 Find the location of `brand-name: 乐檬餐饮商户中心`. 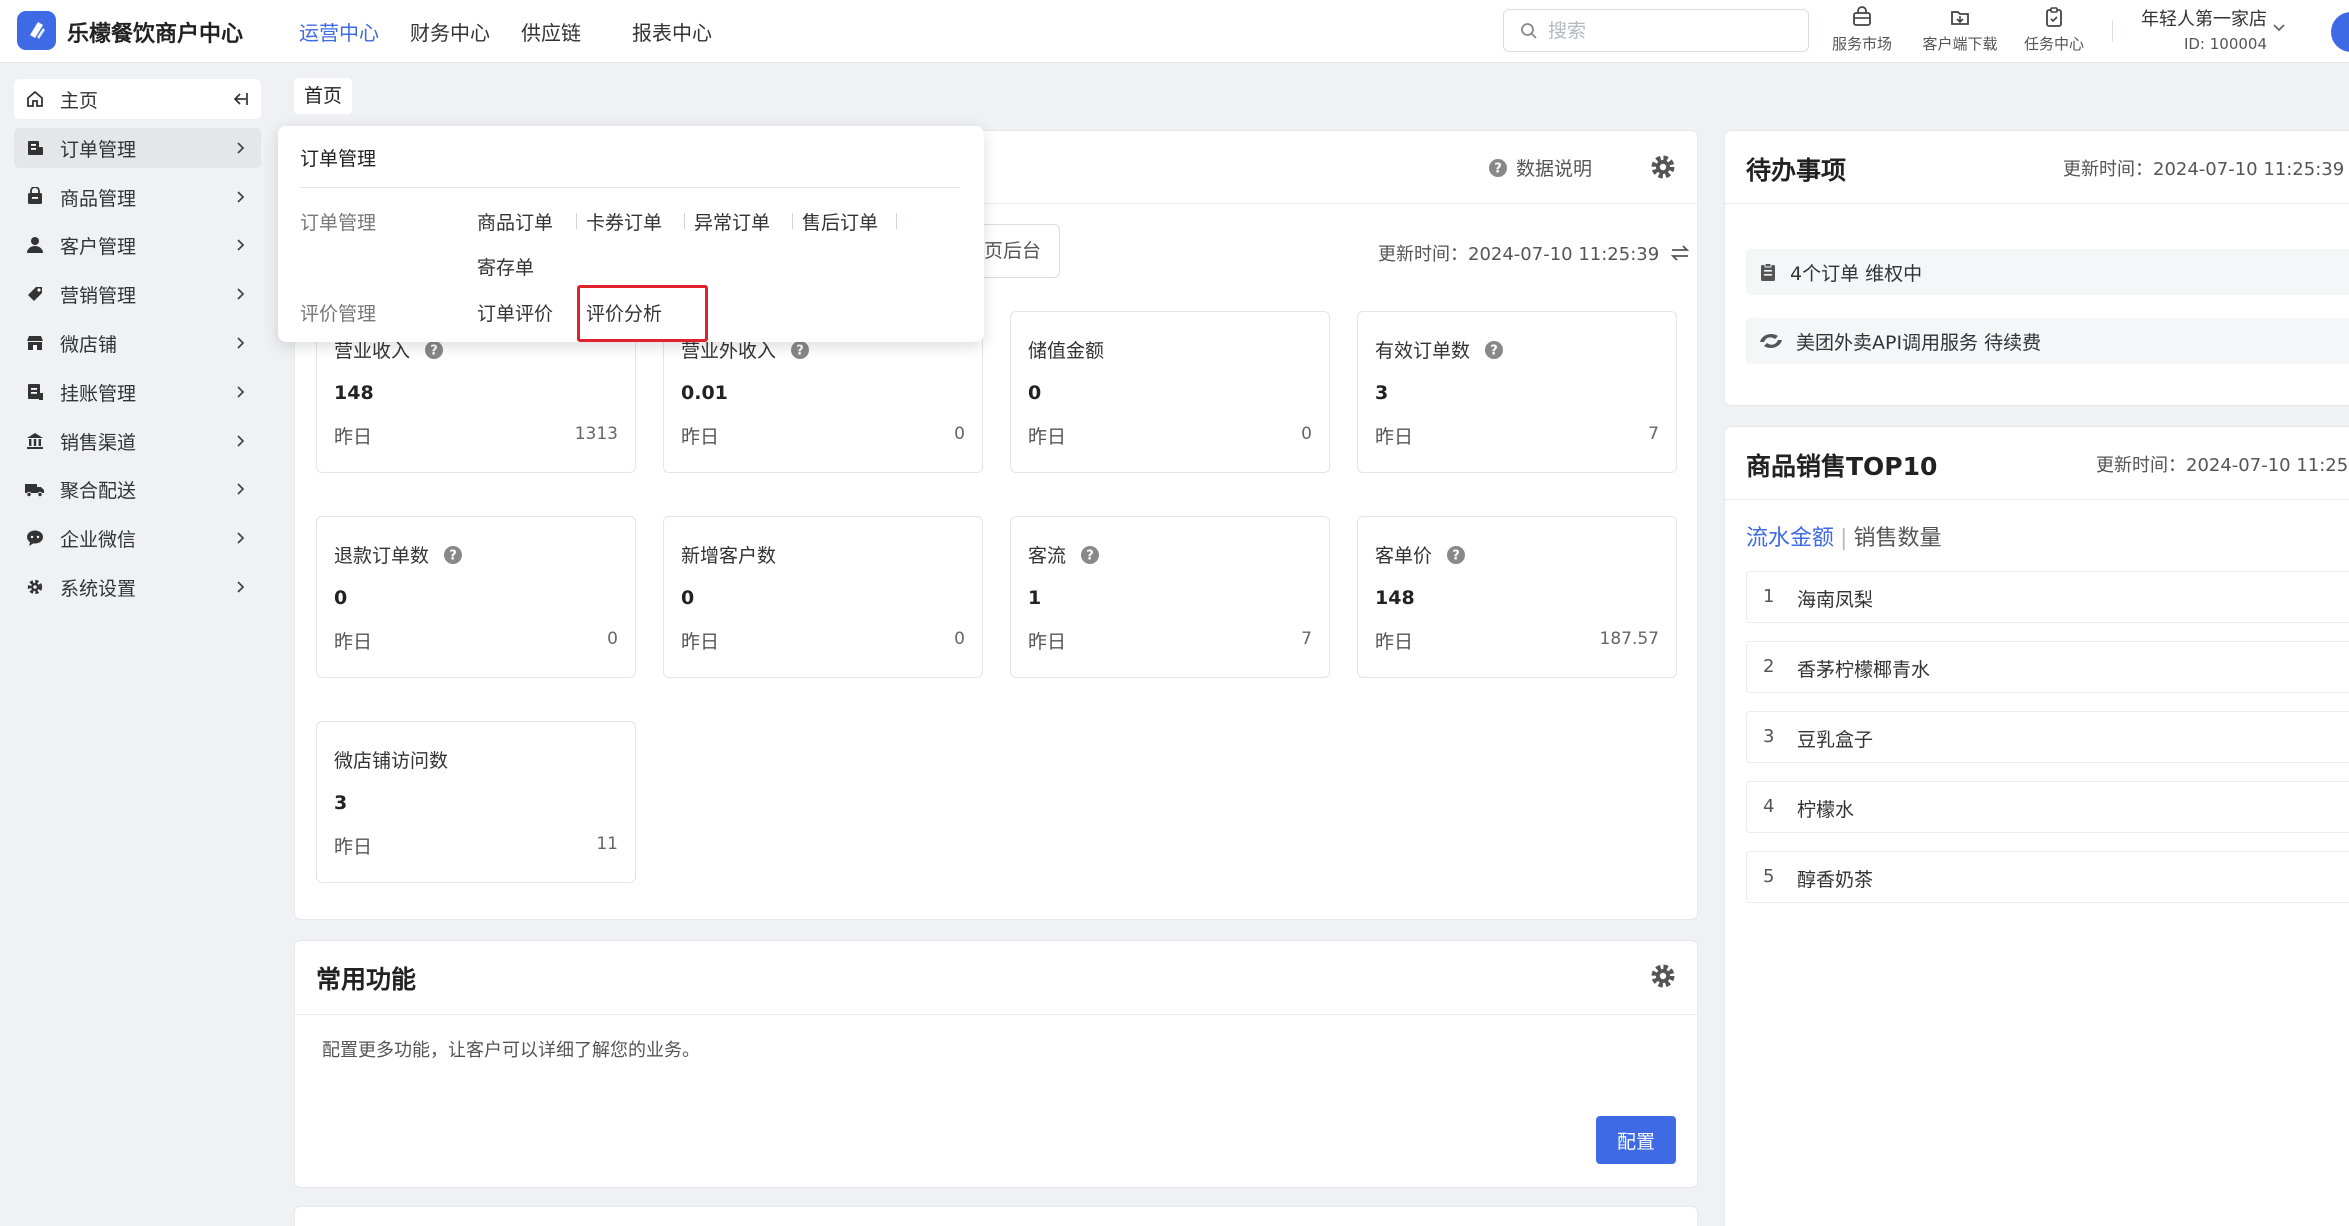

brand-name: 乐檬餐饮商户中心 is located at coordinates (155, 34).